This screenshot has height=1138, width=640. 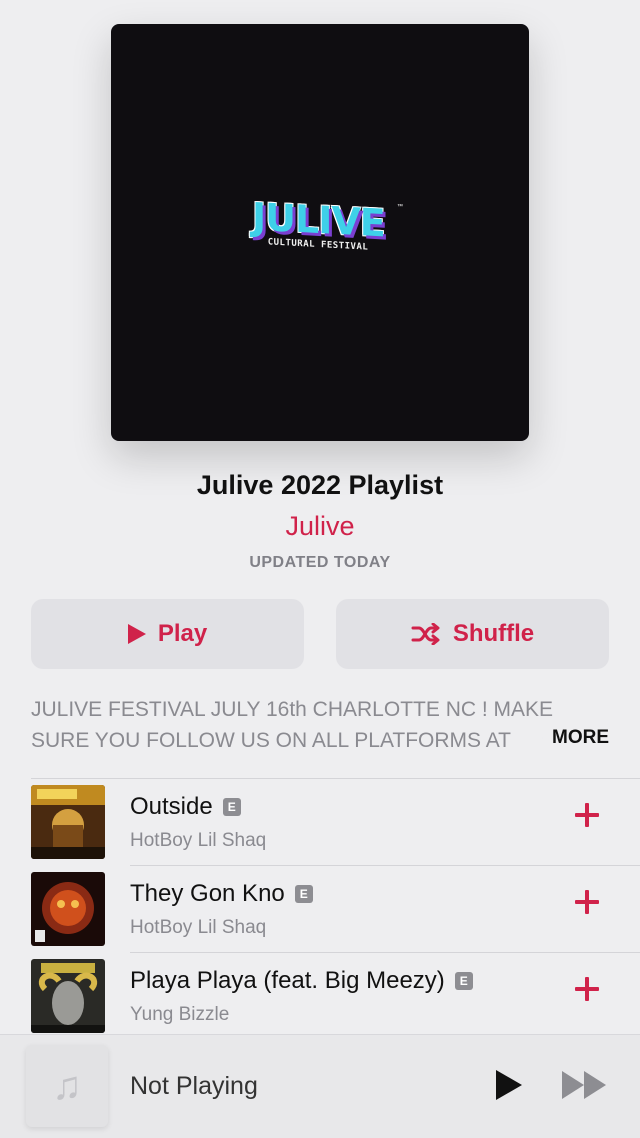 What do you see at coordinates (320, 485) in the screenshot?
I see `playlist-title: Julive 2022 Playlist` at bounding box center [320, 485].